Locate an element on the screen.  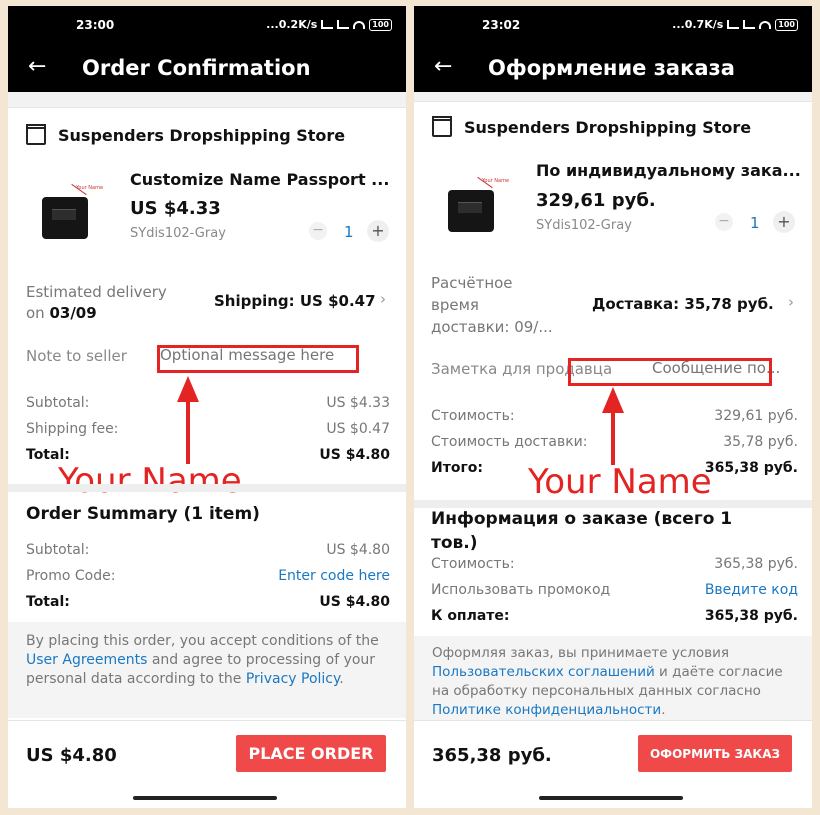
nav-bar: ← Order Confirmation is located at coordinates (207, 68).